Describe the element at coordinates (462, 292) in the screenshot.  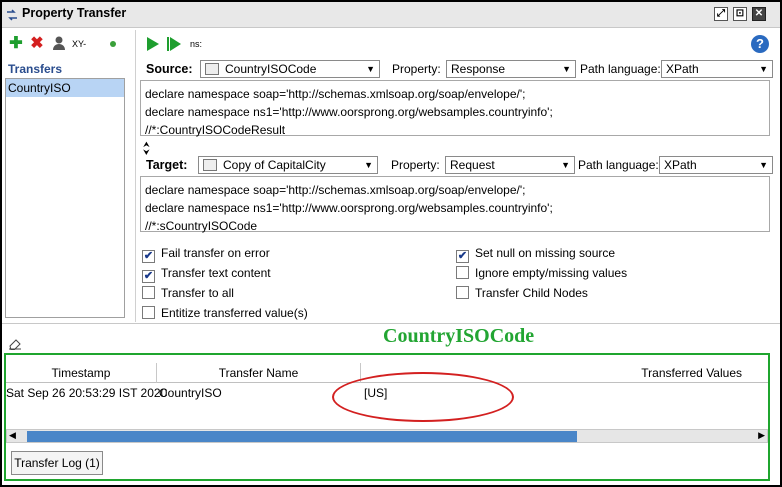
I see `child-nodes-checkbox` at that location.